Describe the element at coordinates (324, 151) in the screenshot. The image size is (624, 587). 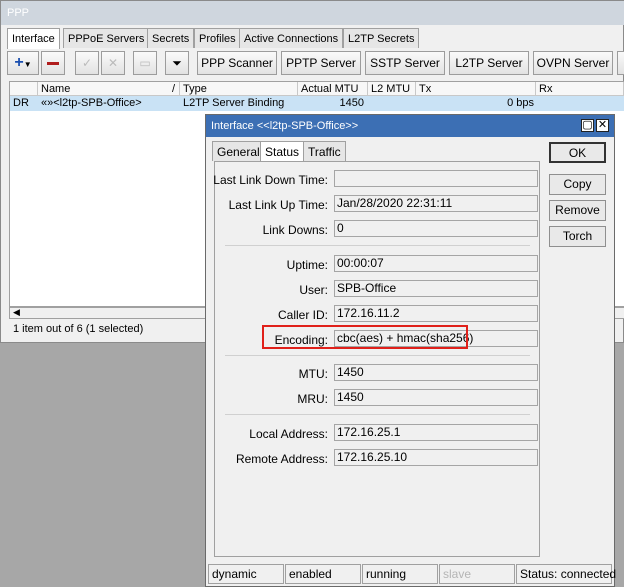
I see `tab-traffic: Traffic` at that location.